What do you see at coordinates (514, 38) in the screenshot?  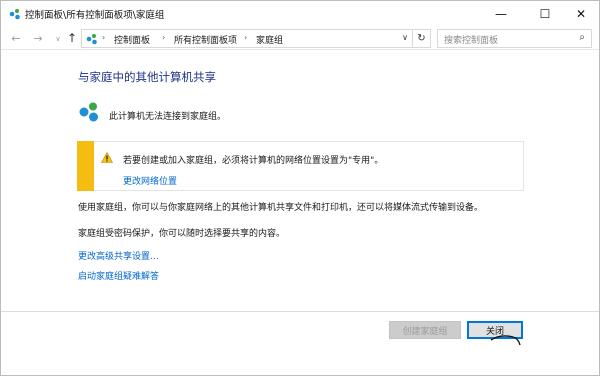 I see `search-input: 搜索控制面板 ⌕` at bounding box center [514, 38].